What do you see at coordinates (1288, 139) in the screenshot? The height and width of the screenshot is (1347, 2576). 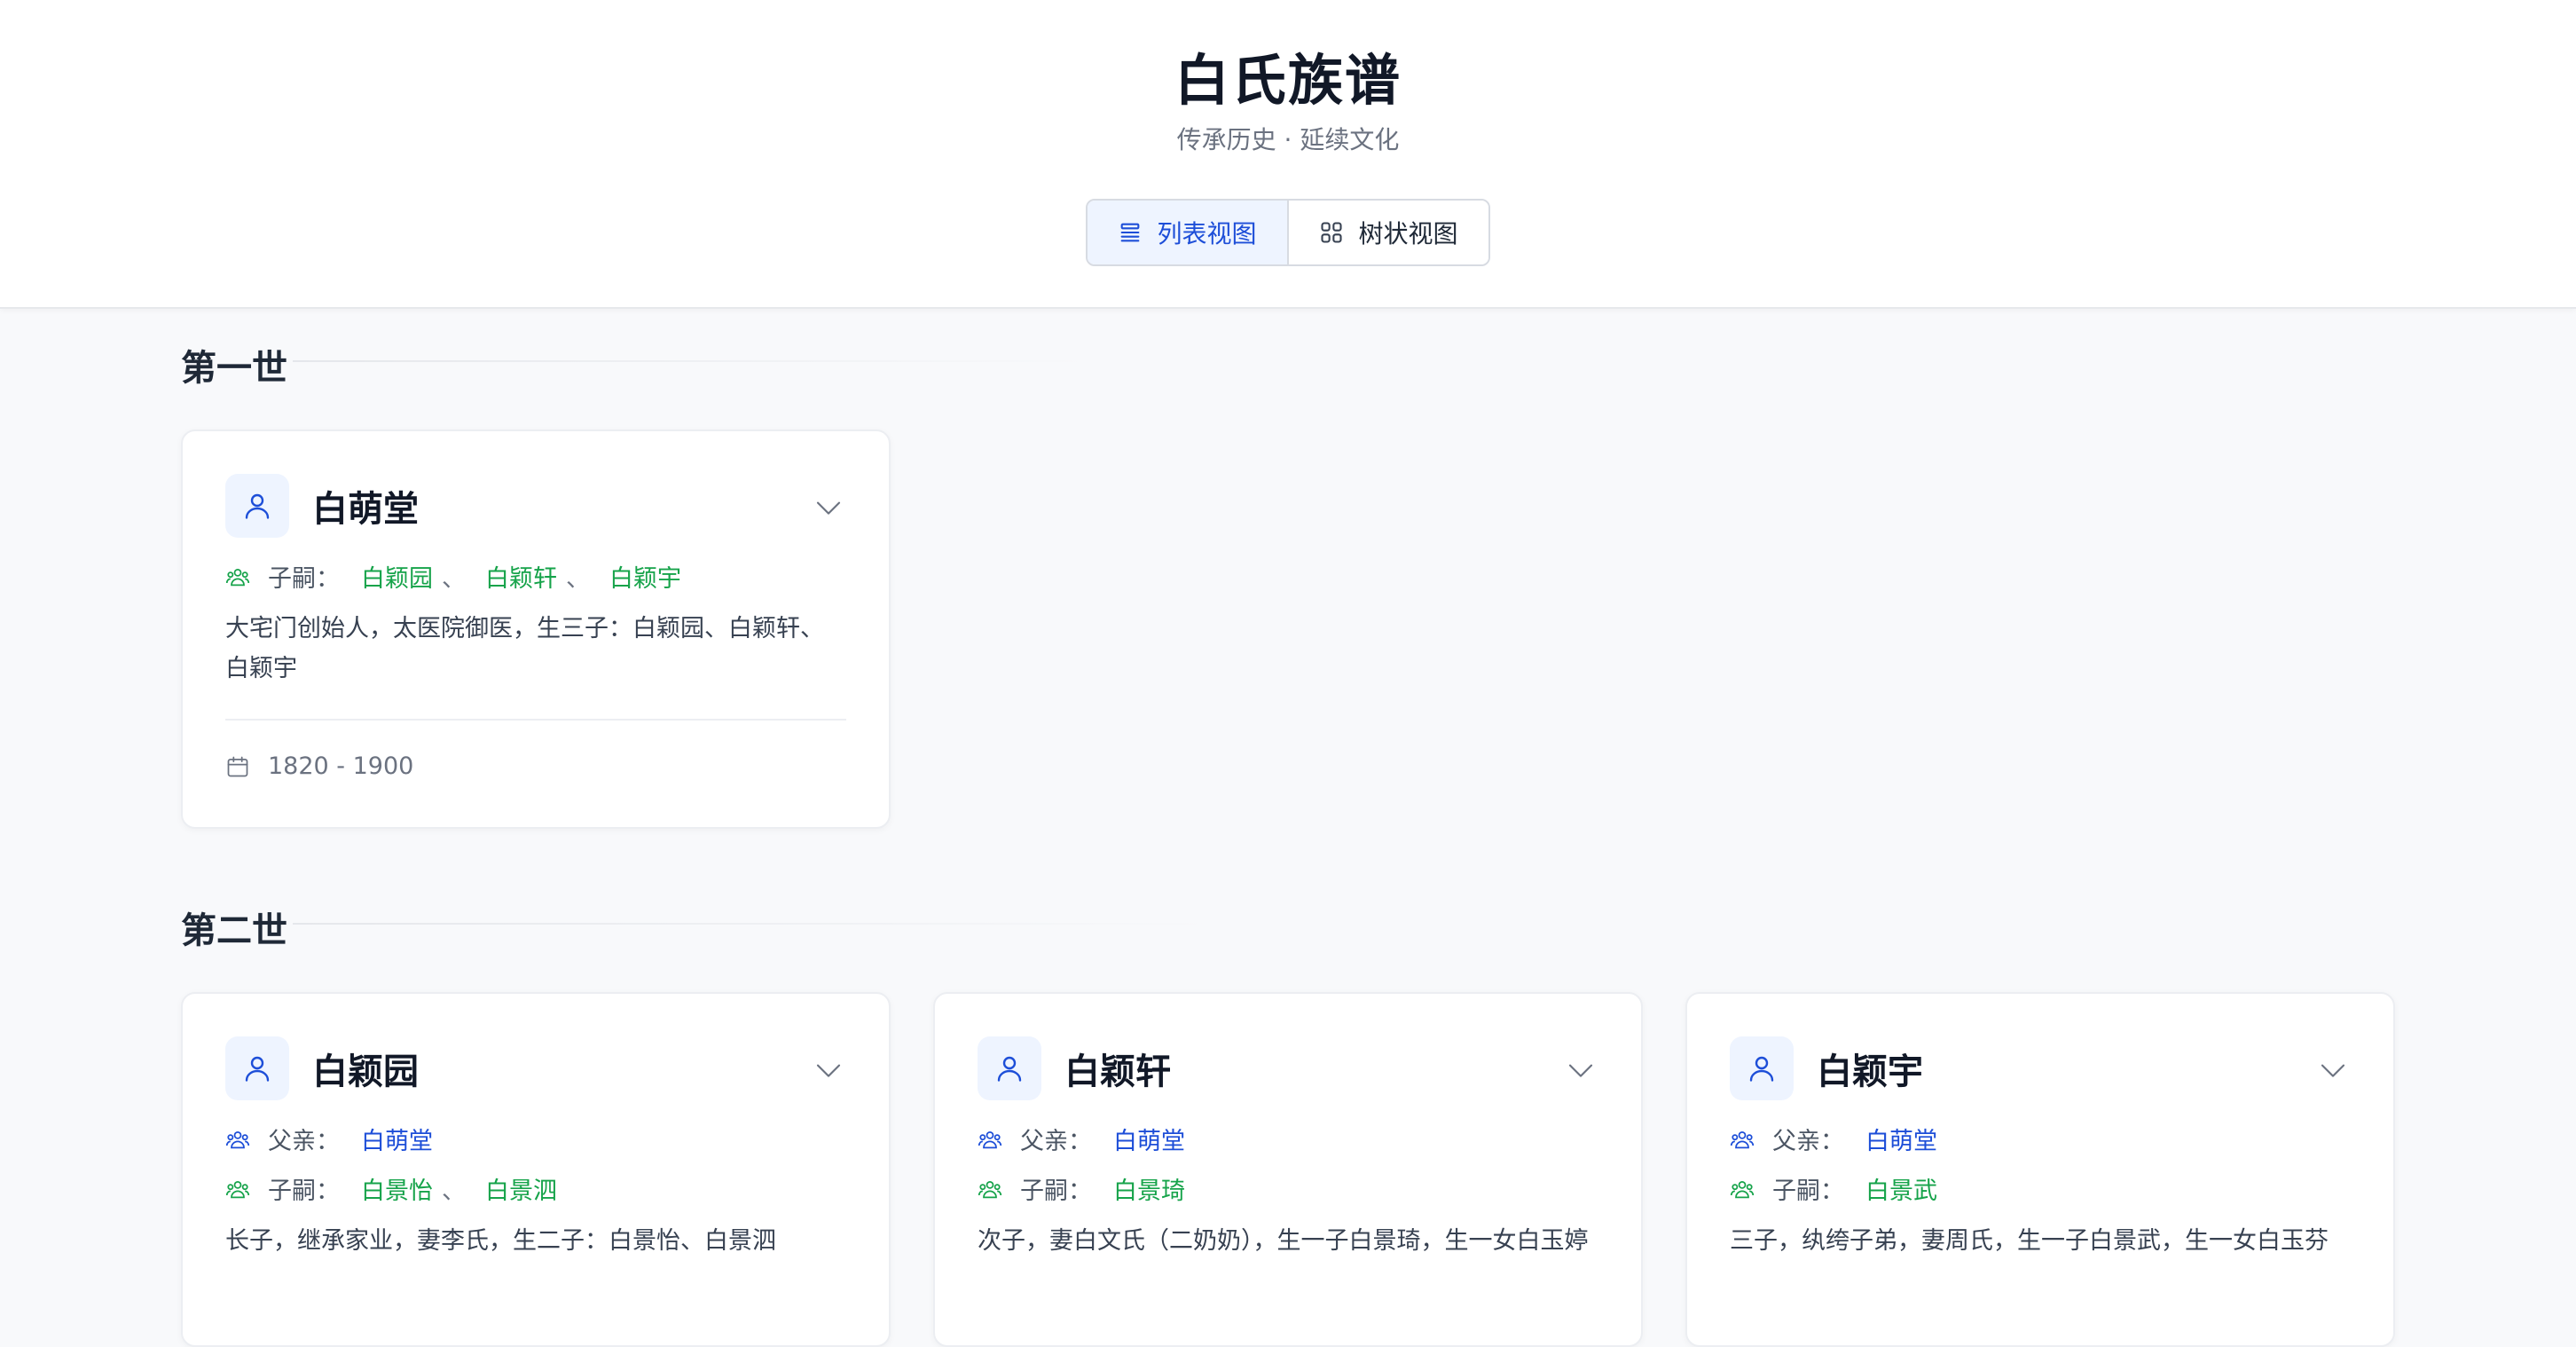 I see `page-subtitle: 传承历史 · 延续文化` at bounding box center [1288, 139].